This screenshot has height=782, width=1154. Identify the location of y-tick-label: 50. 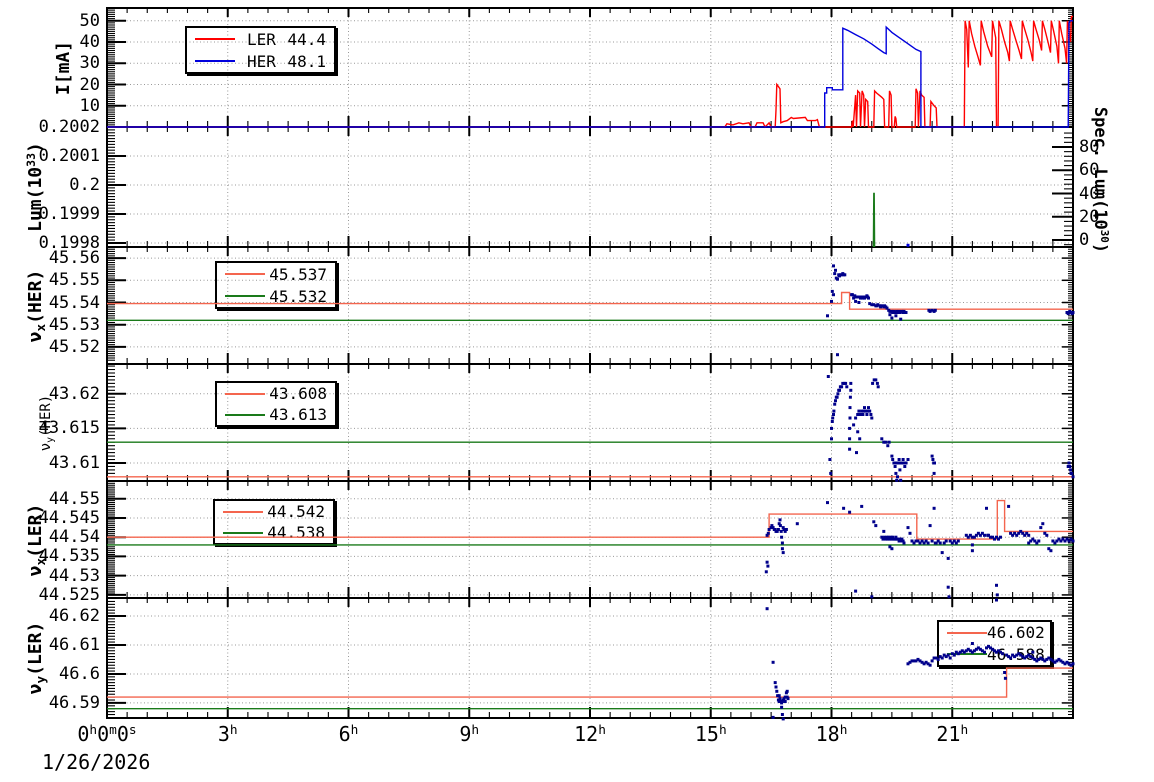
(89, 20).